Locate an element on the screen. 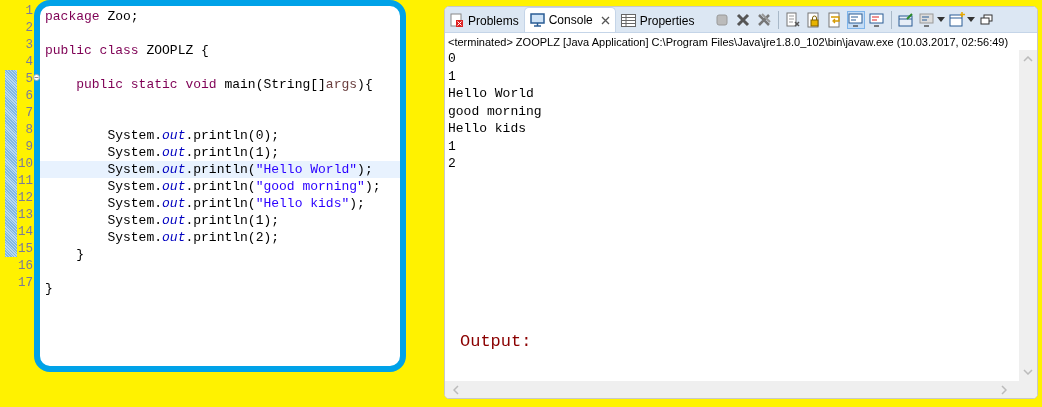 The image size is (1042, 407). clear-document-icon is located at coordinates (793, 19).